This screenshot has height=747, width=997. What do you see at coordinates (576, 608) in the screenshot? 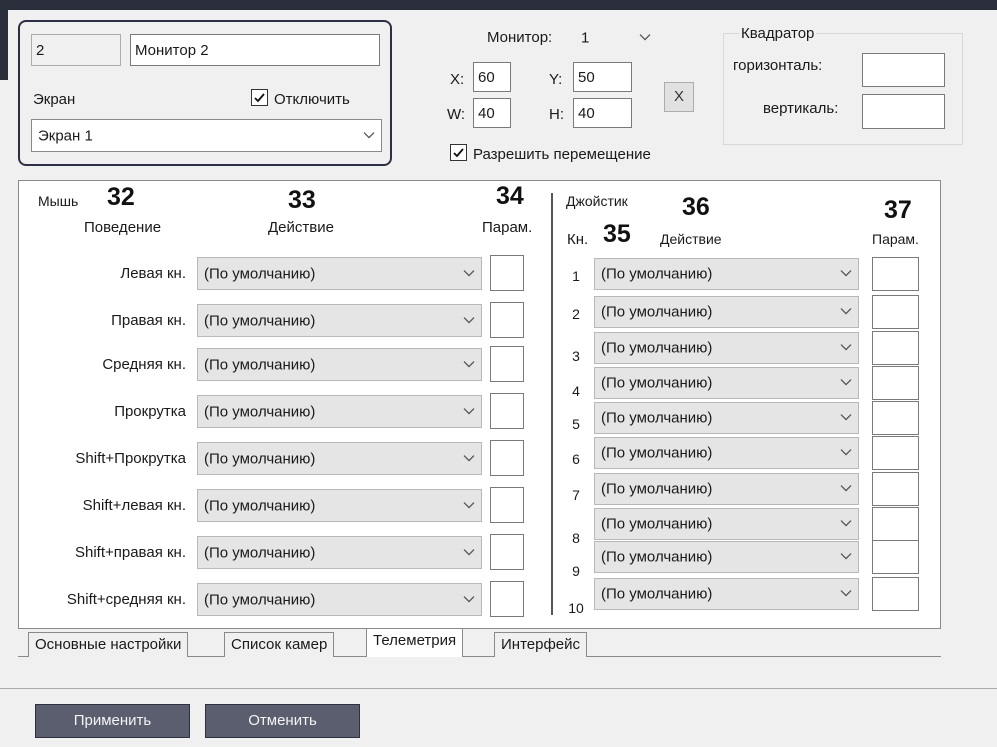
I see `joystick-button-number: 10` at bounding box center [576, 608].